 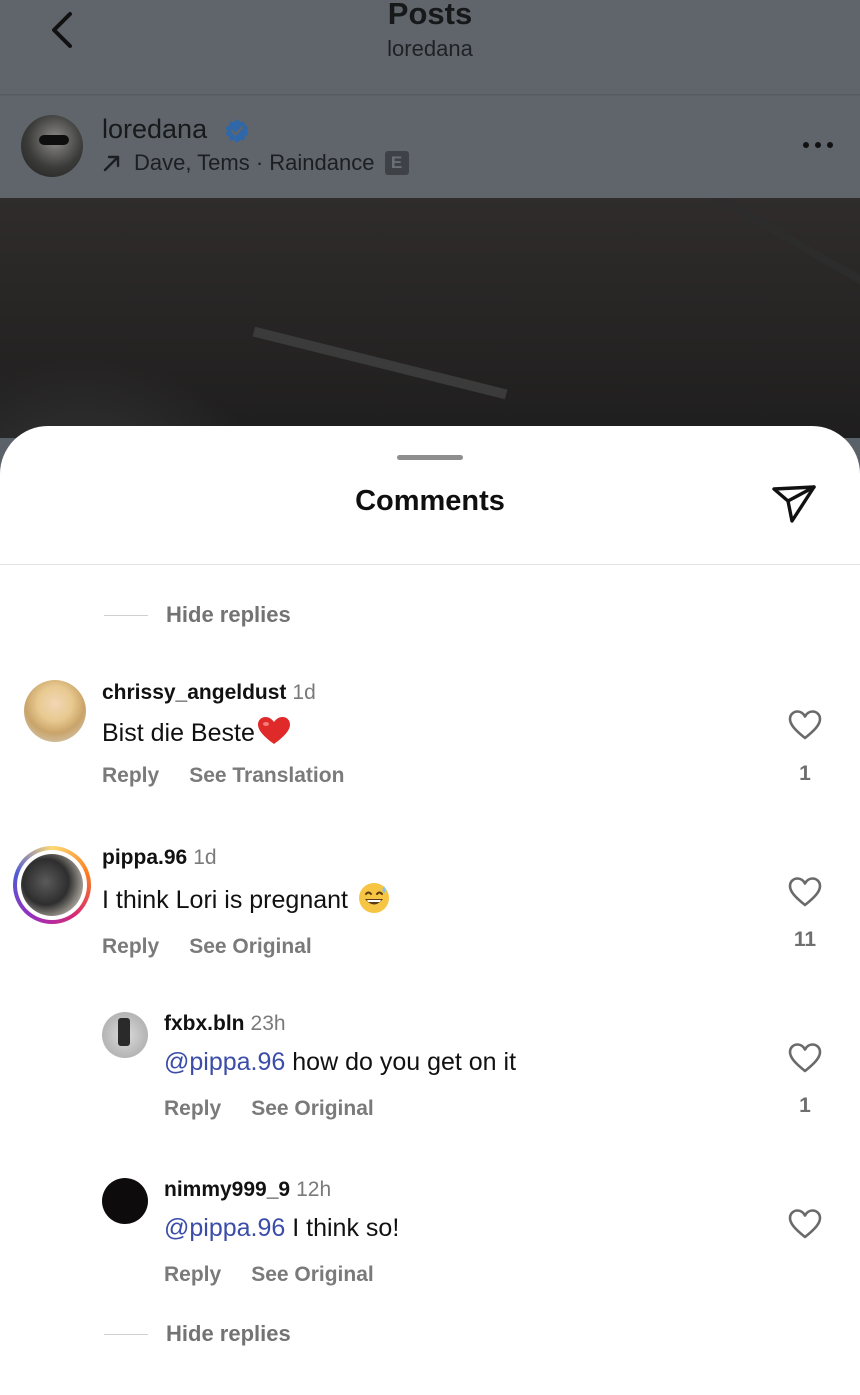 I want to click on comment-username: fxbx.bln, so click(x=204, y=1023).